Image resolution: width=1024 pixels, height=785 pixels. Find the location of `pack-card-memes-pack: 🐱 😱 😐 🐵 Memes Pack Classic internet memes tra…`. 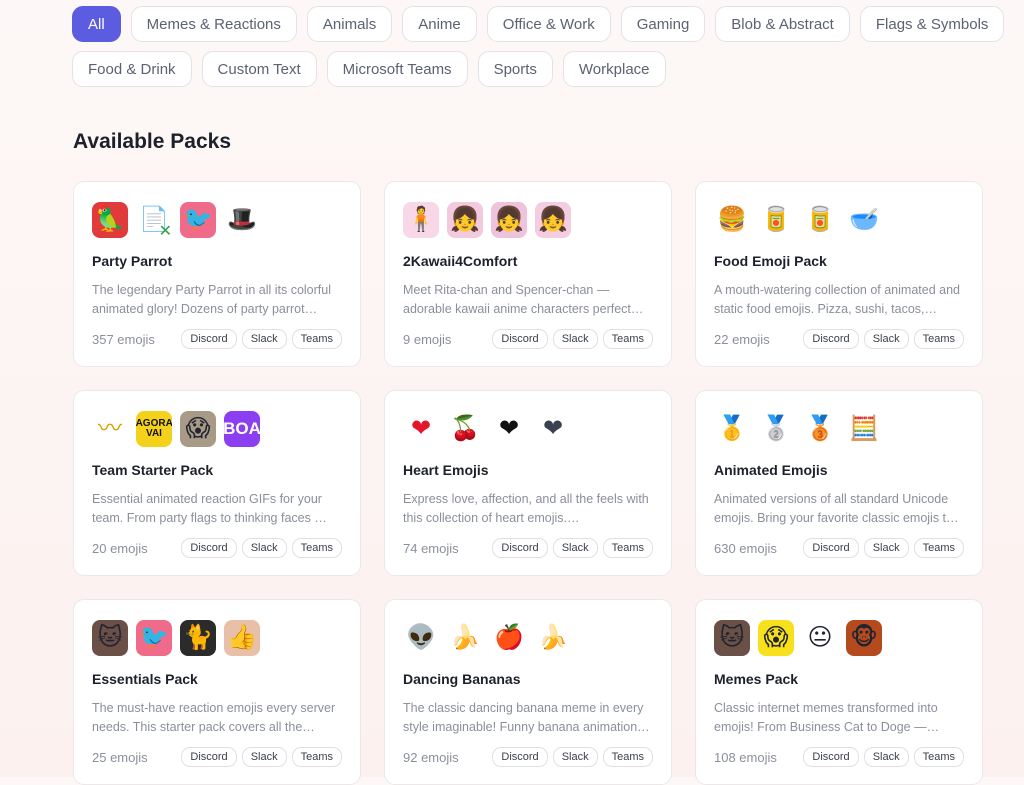

pack-card-memes-pack: 🐱 😱 😐 🐵 Memes Pack Classic internet memes tra… is located at coordinates (839, 692).